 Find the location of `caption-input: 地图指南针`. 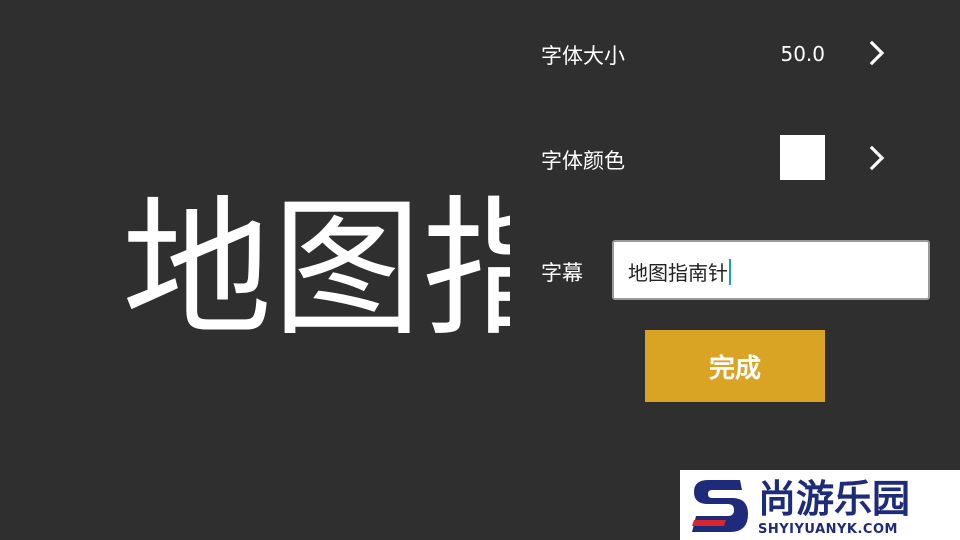

caption-input: 地图指南针 is located at coordinates (771, 270).